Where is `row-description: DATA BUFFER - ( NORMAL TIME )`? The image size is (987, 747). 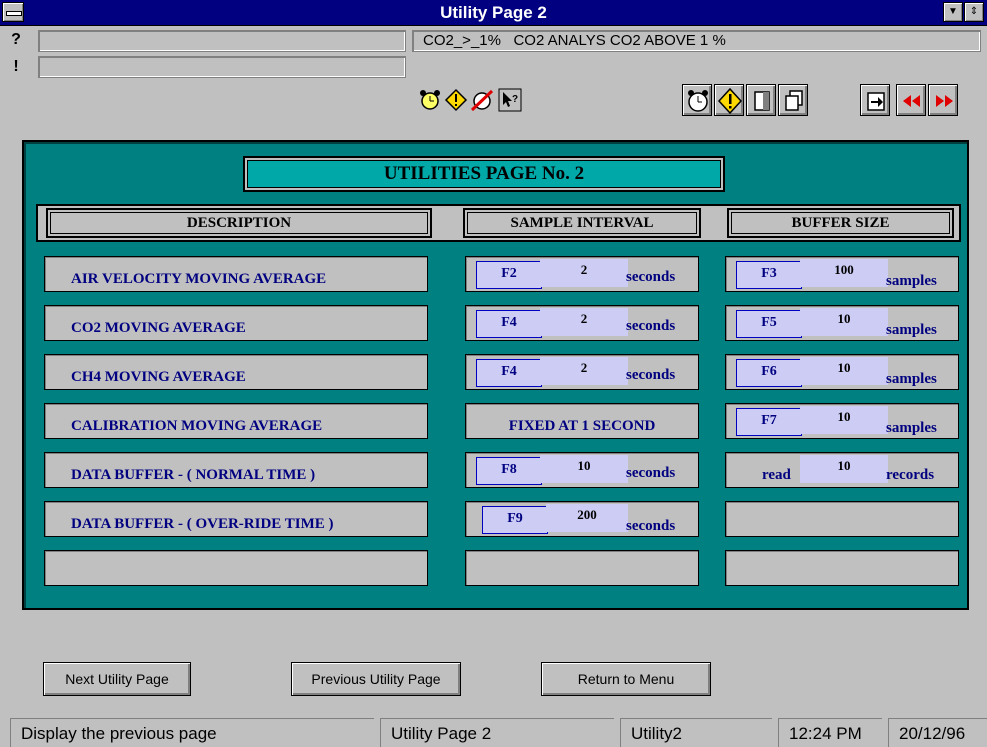
row-description: DATA BUFFER - ( NORMAL TIME ) is located at coordinates (236, 470).